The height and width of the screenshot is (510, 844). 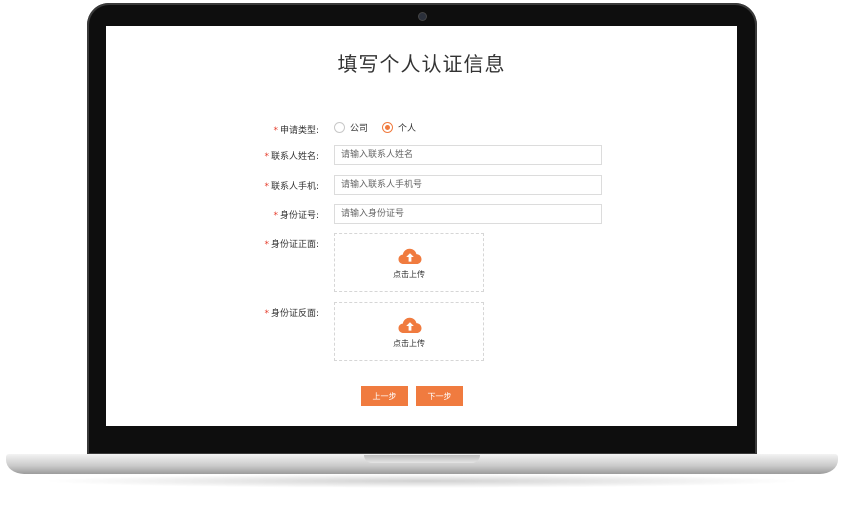 I want to click on id-front-upload: 点击上传, so click(x=409, y=262).